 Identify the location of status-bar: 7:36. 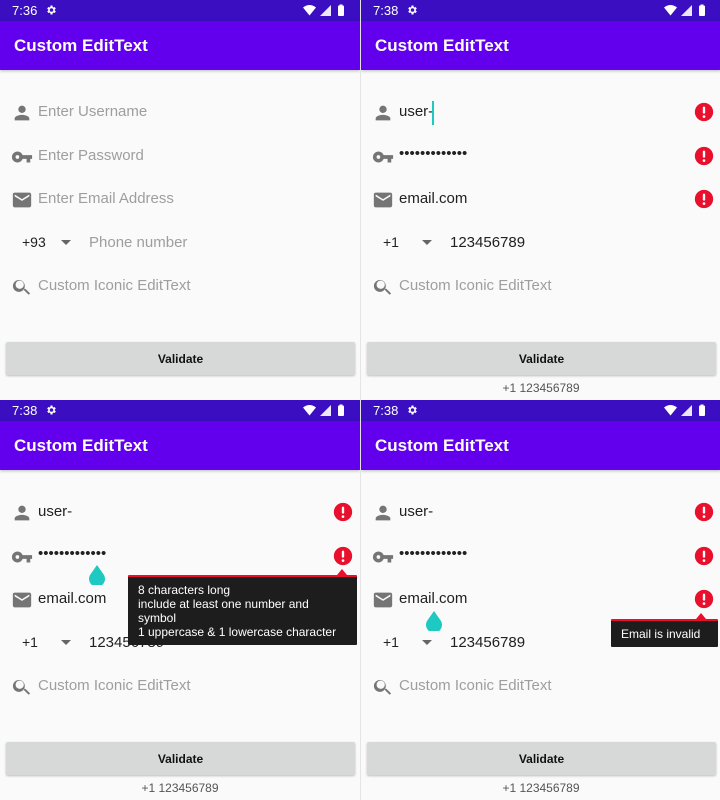
(180, 10).